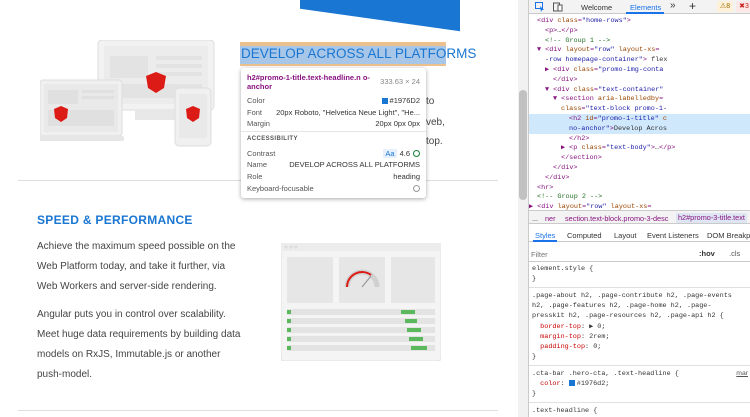  What do you see at coordinates (333, 189) in the screenshot?
I see `tooltip-keyboard-row: Keyboard-focusable` at bounding box center [333, 189].